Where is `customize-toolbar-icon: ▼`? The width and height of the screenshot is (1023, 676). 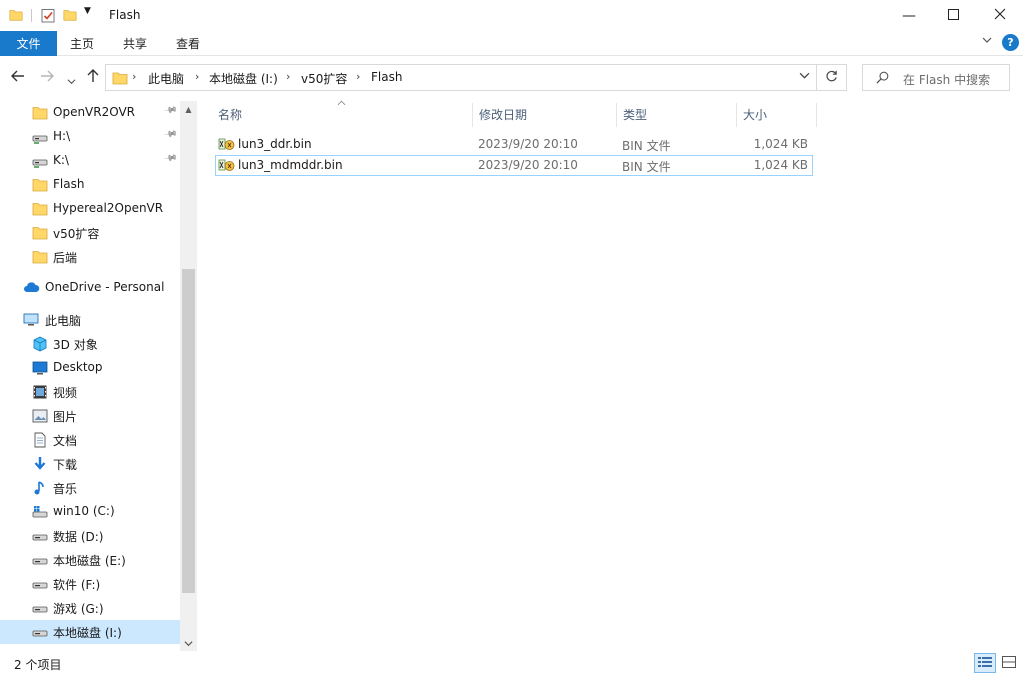 customize-toolbar-icon: ▼ is located at coordinates (87, 11).